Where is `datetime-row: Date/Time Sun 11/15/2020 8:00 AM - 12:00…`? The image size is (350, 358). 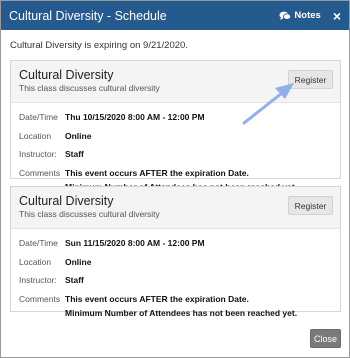
datetime-row: Date/Time Sun 11/15/2020 8:00 AM - 12:00… is located at coordinates (175, 243).